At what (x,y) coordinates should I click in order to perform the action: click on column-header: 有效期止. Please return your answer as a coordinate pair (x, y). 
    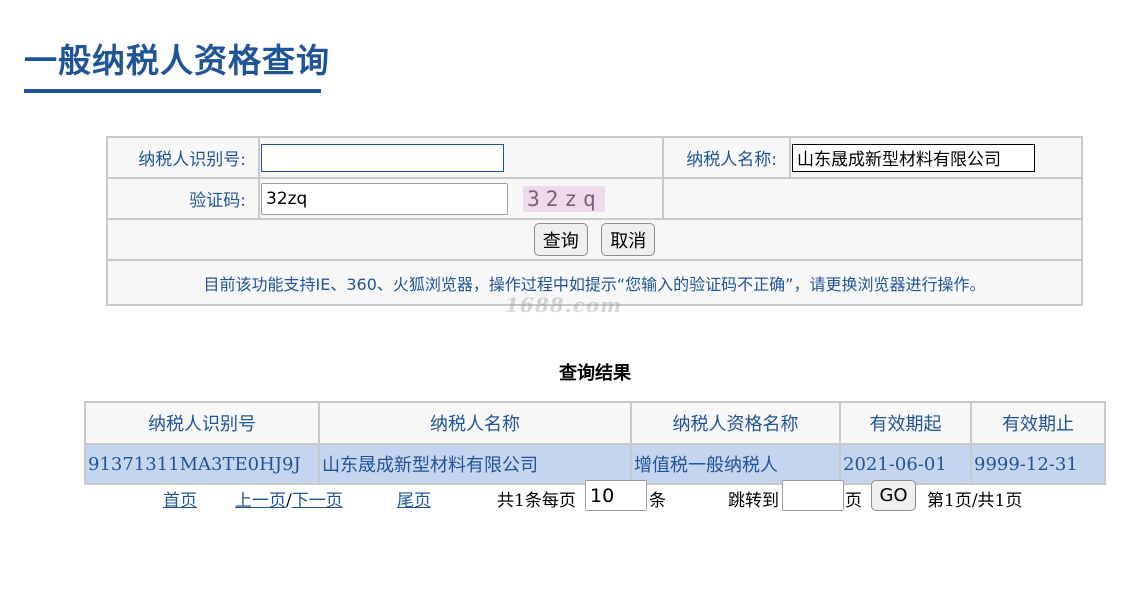
    Looking at the image, I should click on (1038, 423).